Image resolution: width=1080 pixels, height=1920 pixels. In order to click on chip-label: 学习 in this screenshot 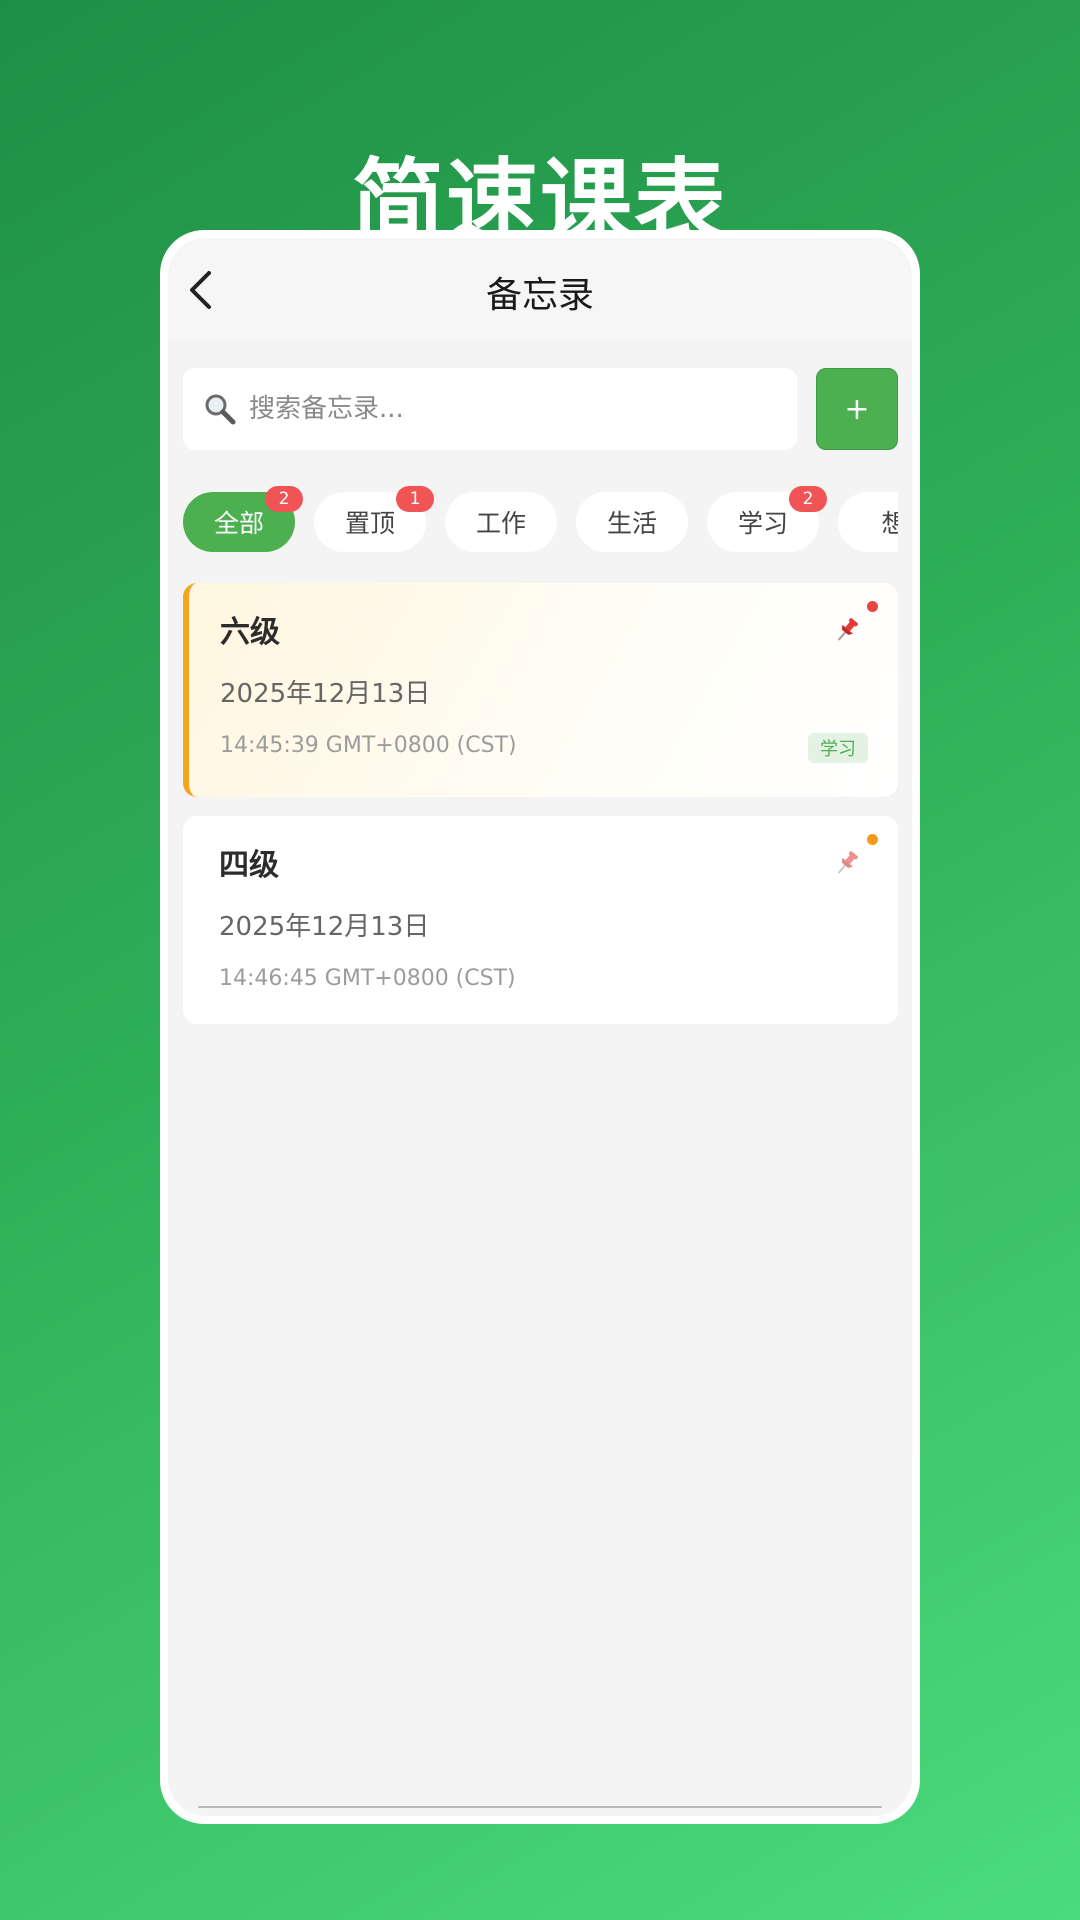, I will do `click(762, 523)`.